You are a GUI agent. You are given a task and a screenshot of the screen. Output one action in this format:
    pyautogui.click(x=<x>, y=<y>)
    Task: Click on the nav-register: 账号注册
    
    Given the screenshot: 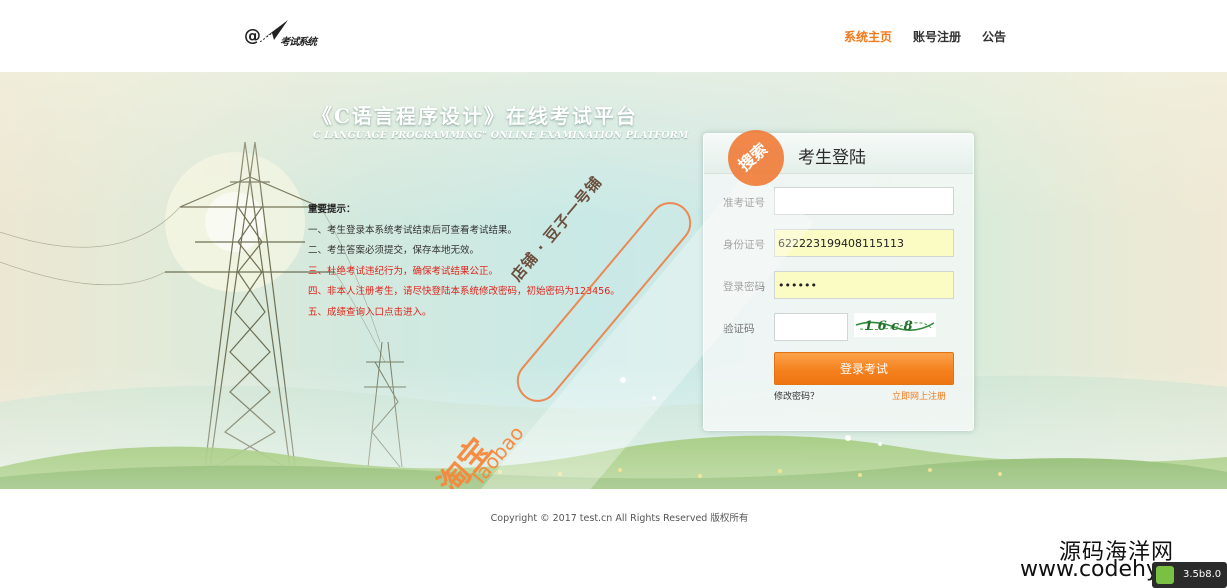 What is the action you would take?
    pyautogui.click(x=937, y=36)
    